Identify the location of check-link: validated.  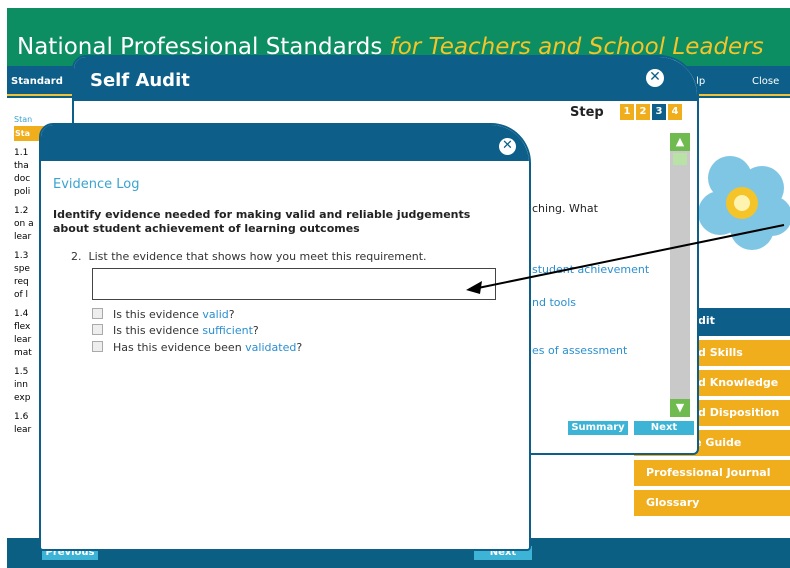
(270, 347).